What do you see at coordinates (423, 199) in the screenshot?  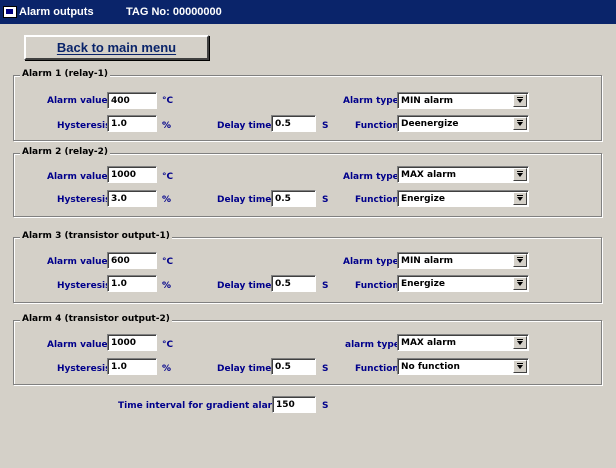 I see `alarm-2-function-value: Energize` at bounding box center [423, 199].